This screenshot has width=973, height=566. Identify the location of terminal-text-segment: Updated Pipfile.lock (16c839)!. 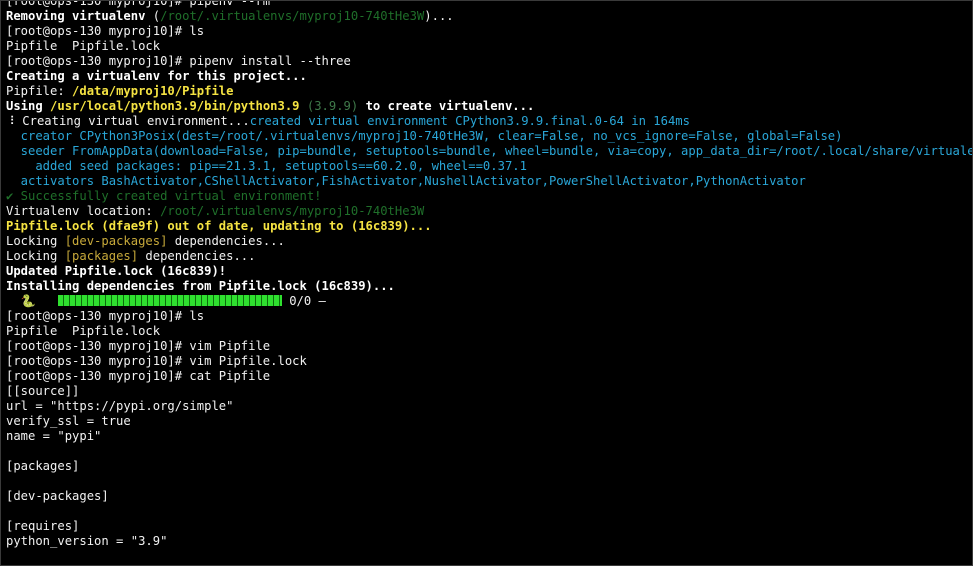
(116, 271).